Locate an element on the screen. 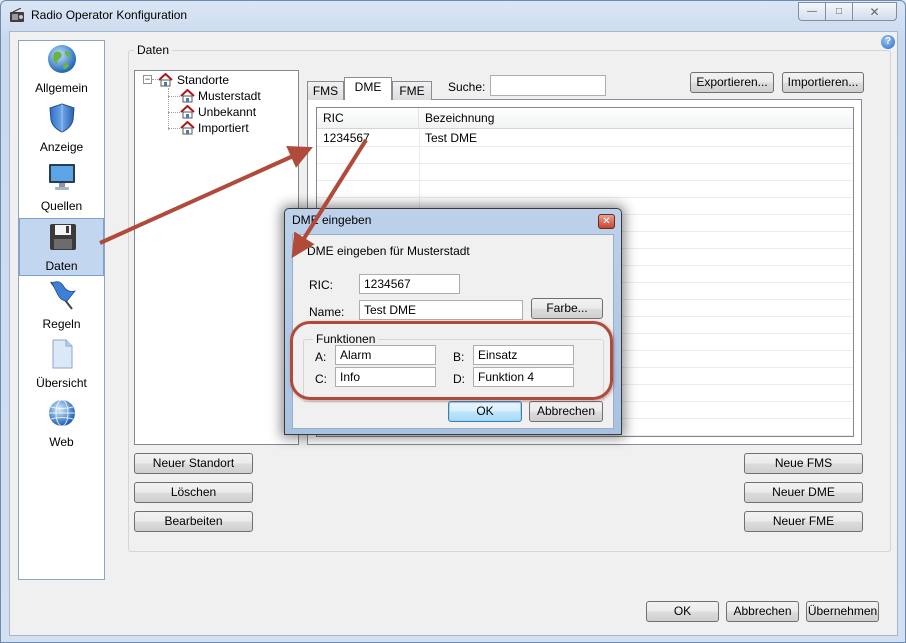  edit-button: Bearbeiten is located at coordinates (193, 521).